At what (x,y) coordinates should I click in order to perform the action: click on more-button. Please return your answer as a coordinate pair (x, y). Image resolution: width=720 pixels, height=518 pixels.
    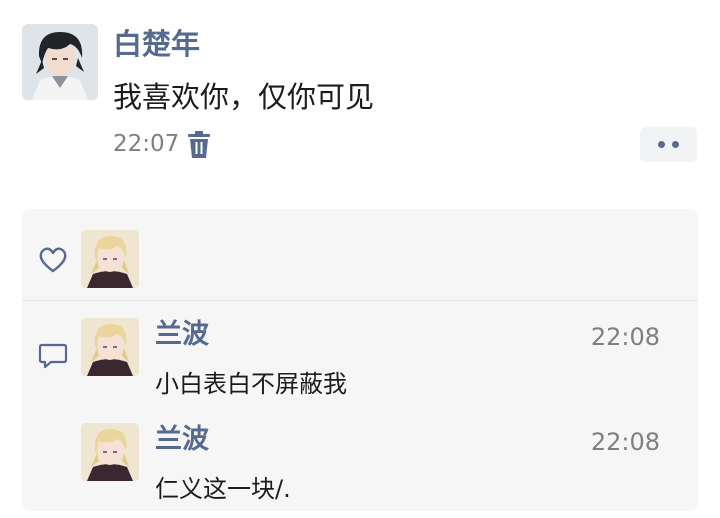
    Looking at the image, I should click on (668, 144).